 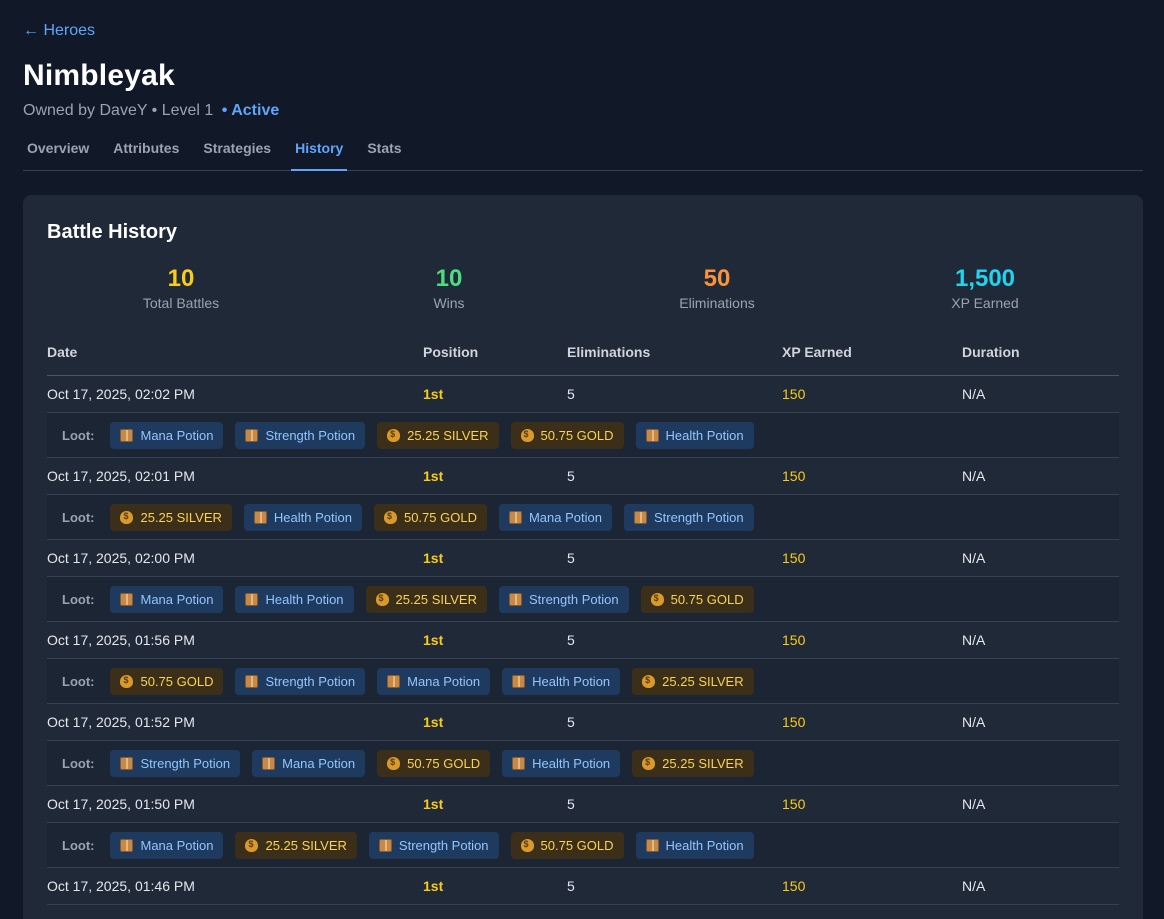 What do you see at coordinates (583, 558) in the screenshot?
I see `table-row: Oct 17, 2025, 02:00 PM 1st 5 150 N/A` at bounding box center [583, 558].